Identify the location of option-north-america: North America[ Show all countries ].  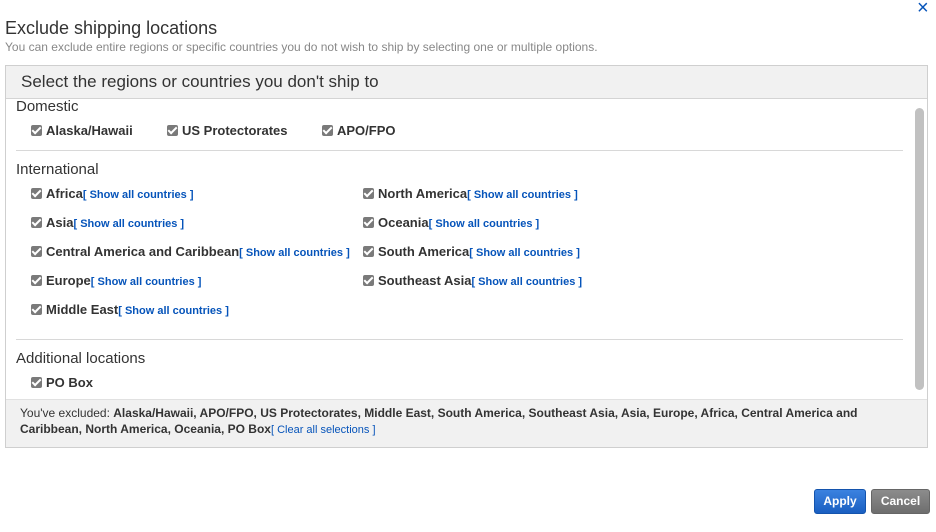
(470, 193).